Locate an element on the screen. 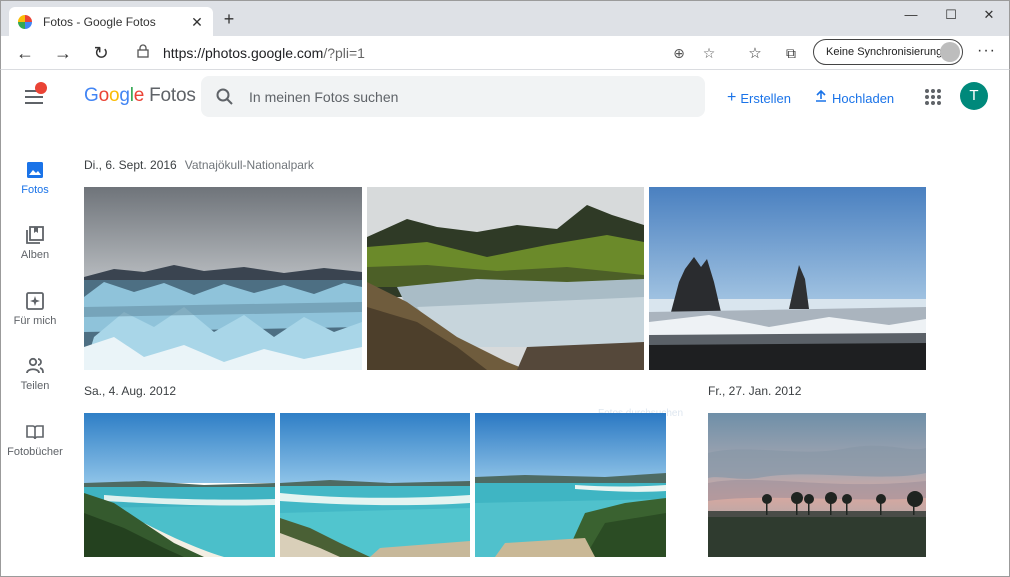 Image resolution: width=1010 pixels, height=577 pixels. google-apps-icon is located at coordinates (933, 97).